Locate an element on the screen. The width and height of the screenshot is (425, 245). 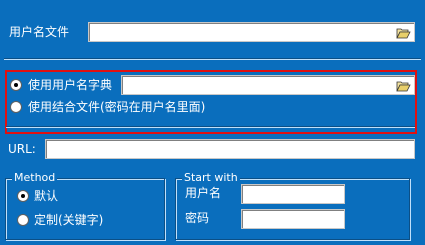
method-default-label: 默认 is located at coordinates (46, 196).